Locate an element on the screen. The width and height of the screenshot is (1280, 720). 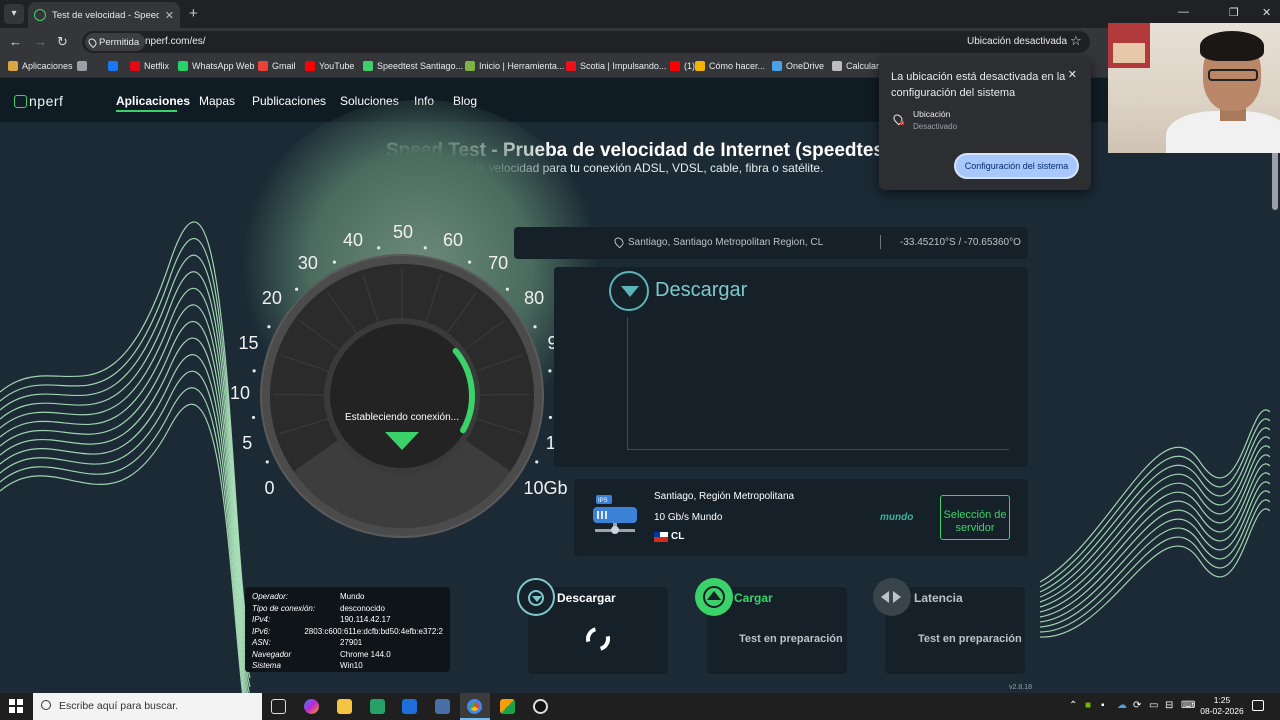
bookmark-item: Netflix is located at coordinates (149, 66).